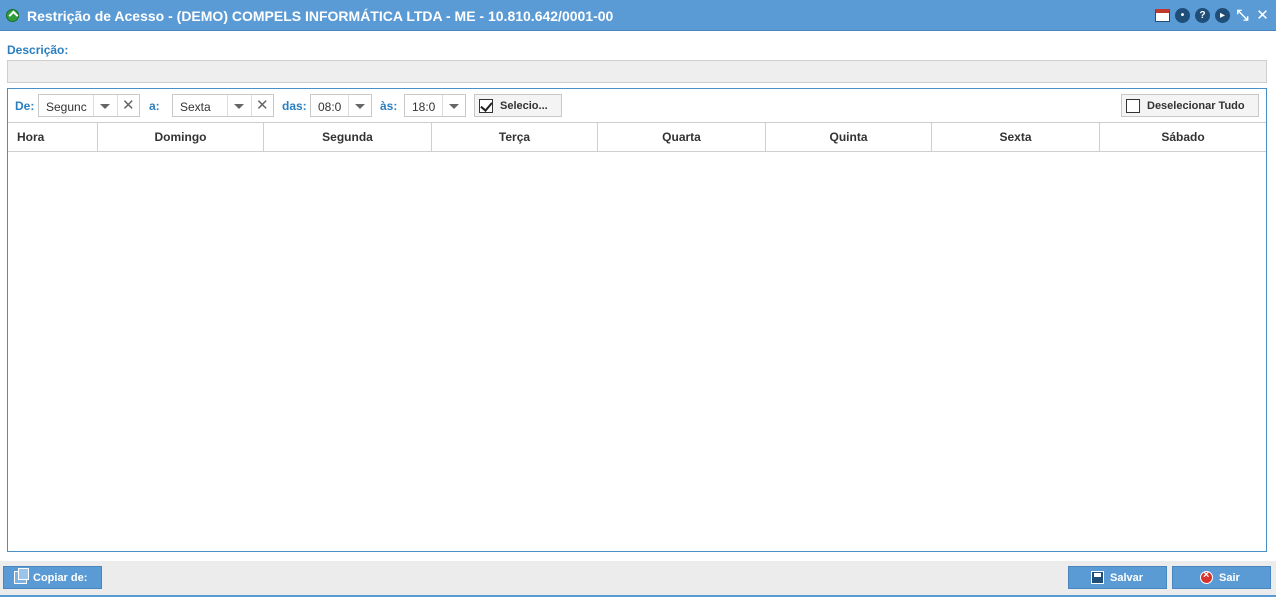  What do you see at coordinates (1222, 15) in the screenshot?
I see `play-icon: ▸` at bounding box center [1222, 15].